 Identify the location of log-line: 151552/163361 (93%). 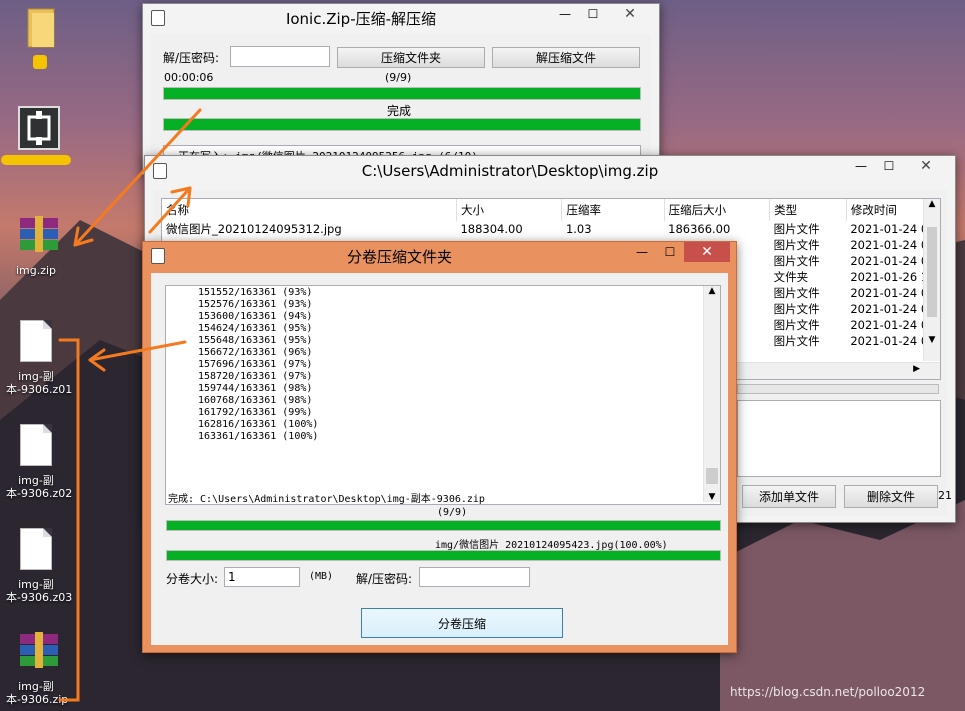
(255, 292).